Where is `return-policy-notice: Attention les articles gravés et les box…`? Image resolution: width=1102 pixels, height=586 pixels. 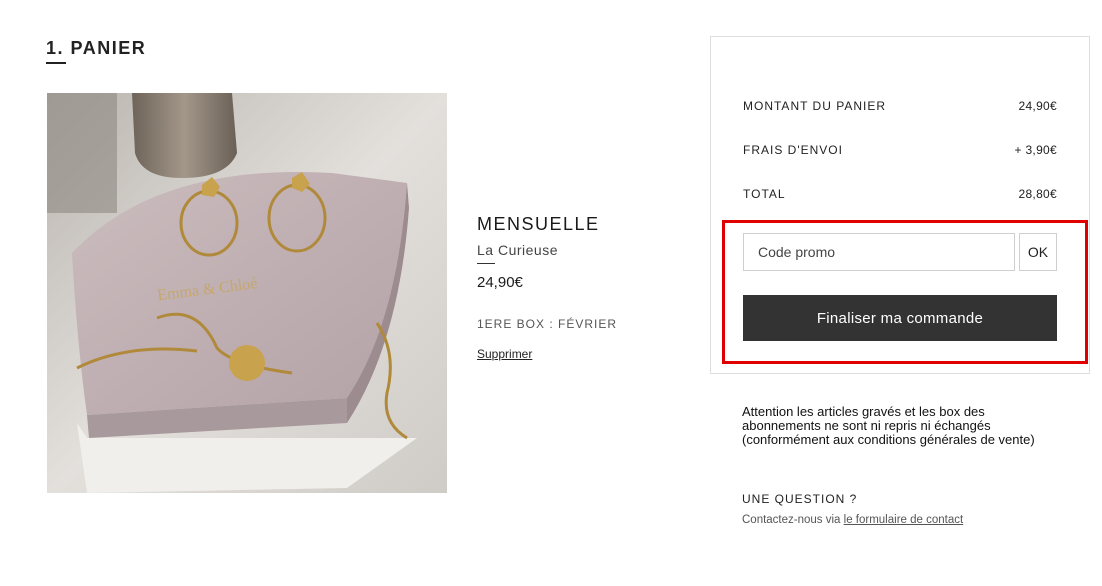 return-policy-notice: Attention les articles gravés et les box… is located at coordinates (888, 425).